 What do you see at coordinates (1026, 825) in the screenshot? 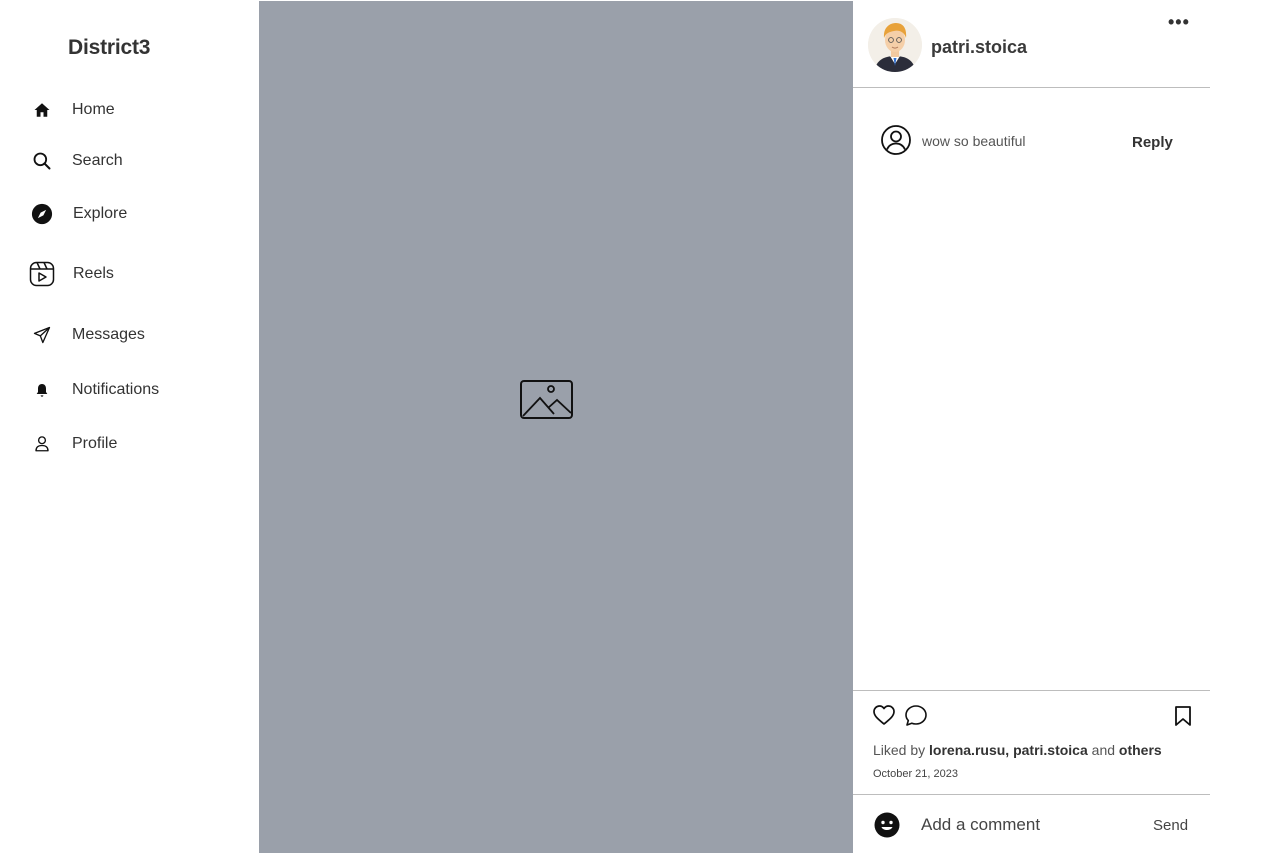
I see `comment-input` at bounding box center [1026, 825].